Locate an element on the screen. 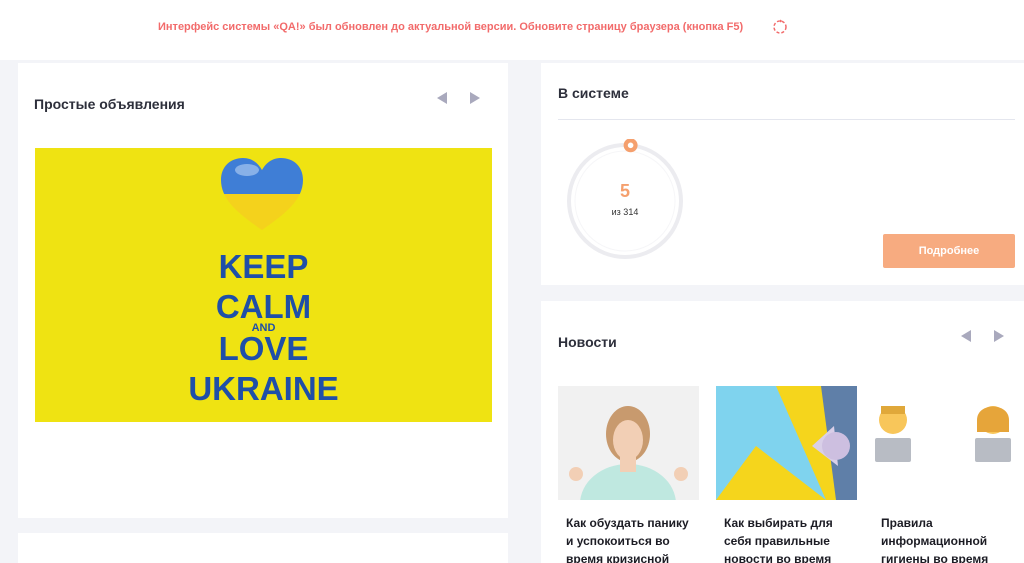 Image resolution: width=1024 pixels, height=563 pixels. heart-icon is located at coordinates (262, 194).